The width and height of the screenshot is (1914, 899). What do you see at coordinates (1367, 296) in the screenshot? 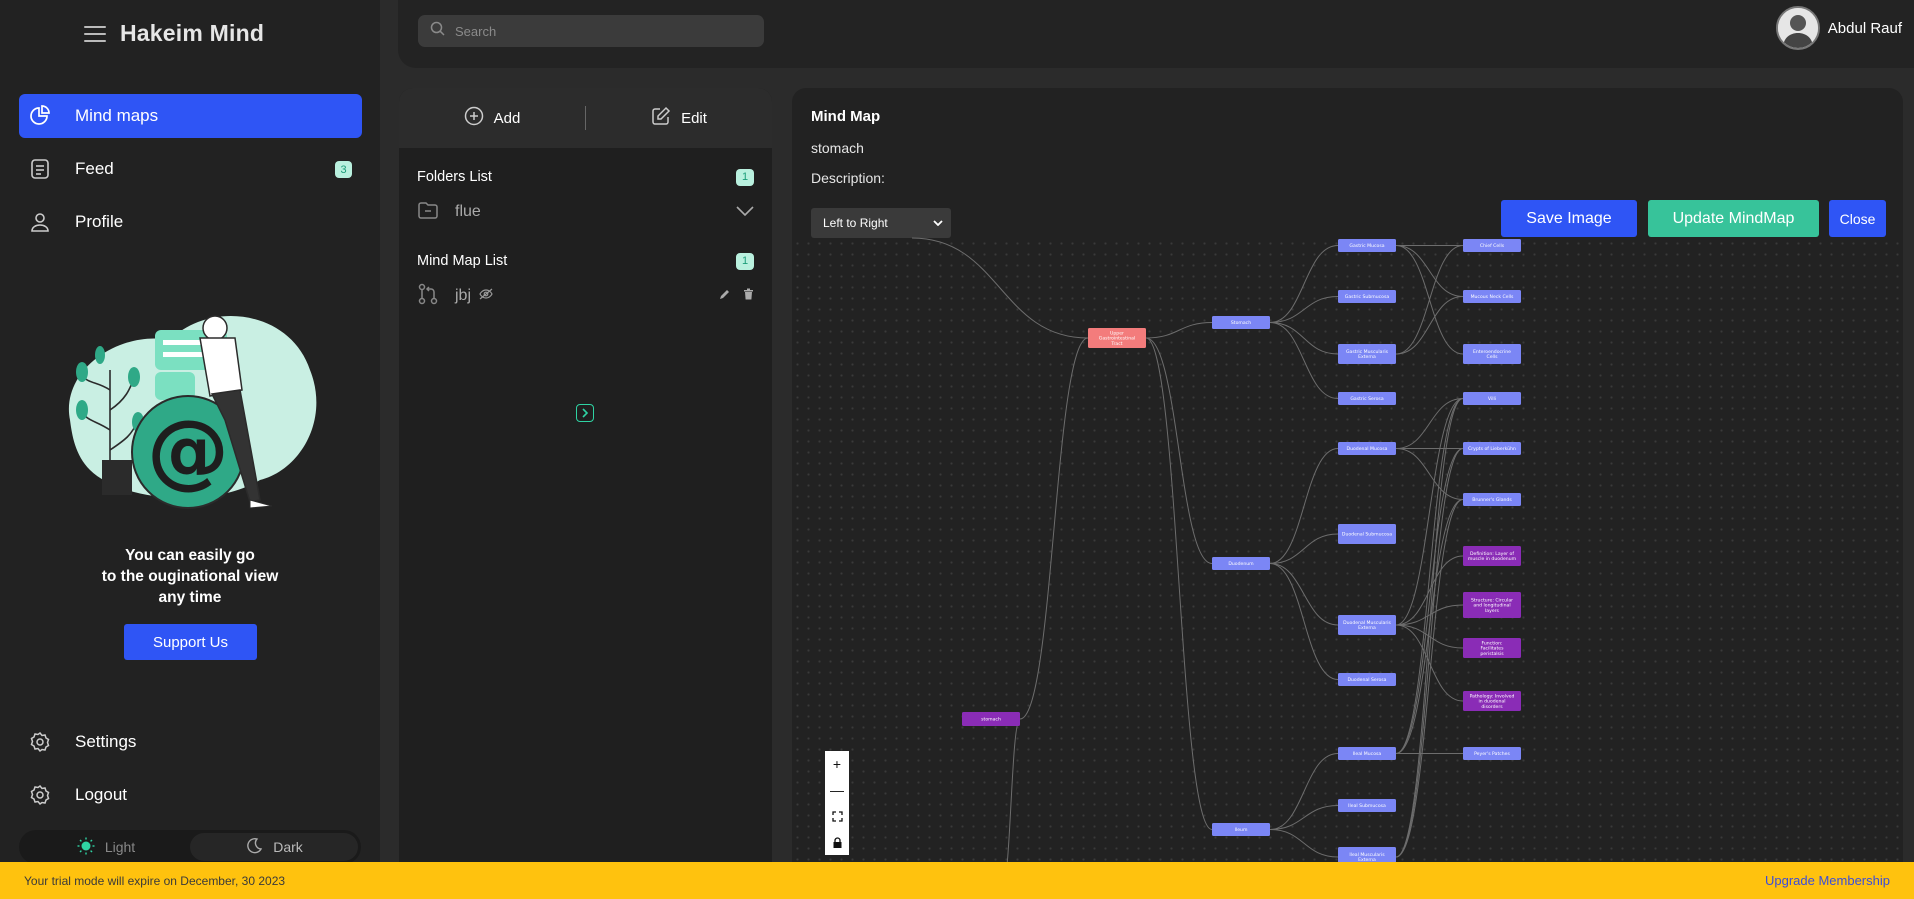
I see `node-stomach-child: Gastric Submucosa` at bounding box center [1367, 296].